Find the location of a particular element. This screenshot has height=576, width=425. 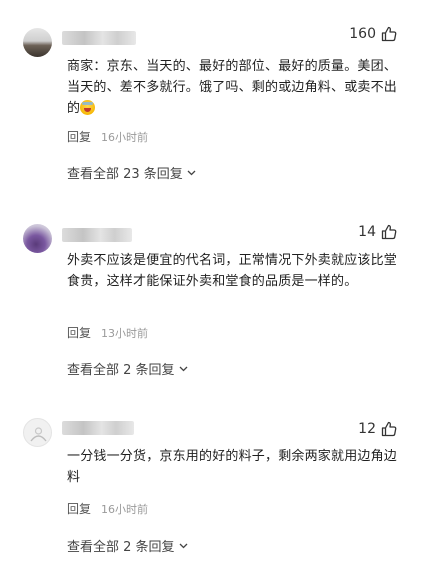

default-avatar-icon is located at coordinates (38, 434).